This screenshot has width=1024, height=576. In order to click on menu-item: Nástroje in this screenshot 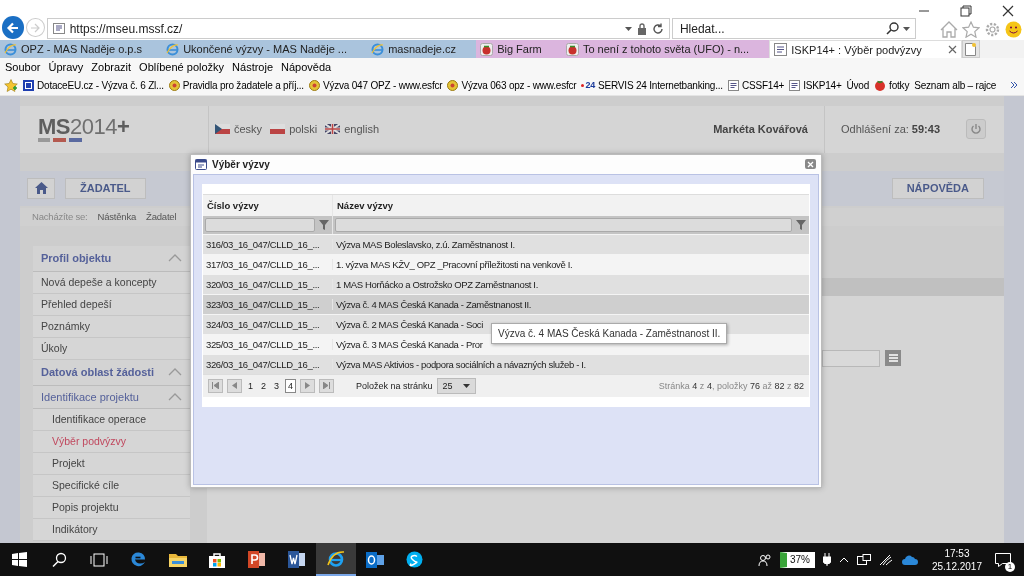, I will do `click(253, 67)`.